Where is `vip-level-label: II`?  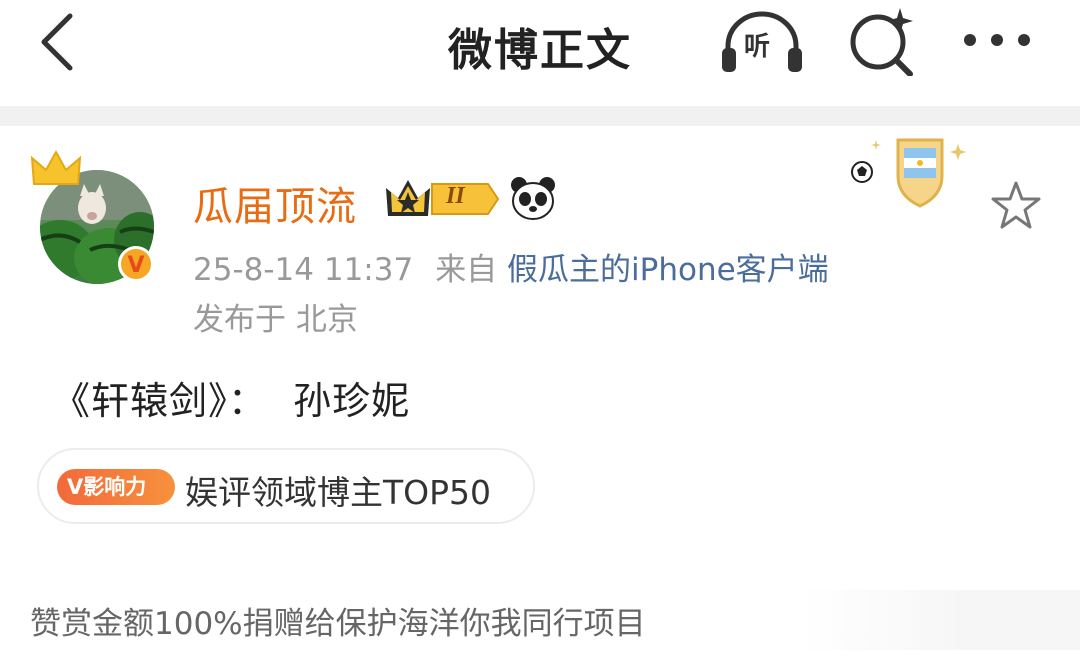 vip-level-label: II is located at coordinates (455, 196).